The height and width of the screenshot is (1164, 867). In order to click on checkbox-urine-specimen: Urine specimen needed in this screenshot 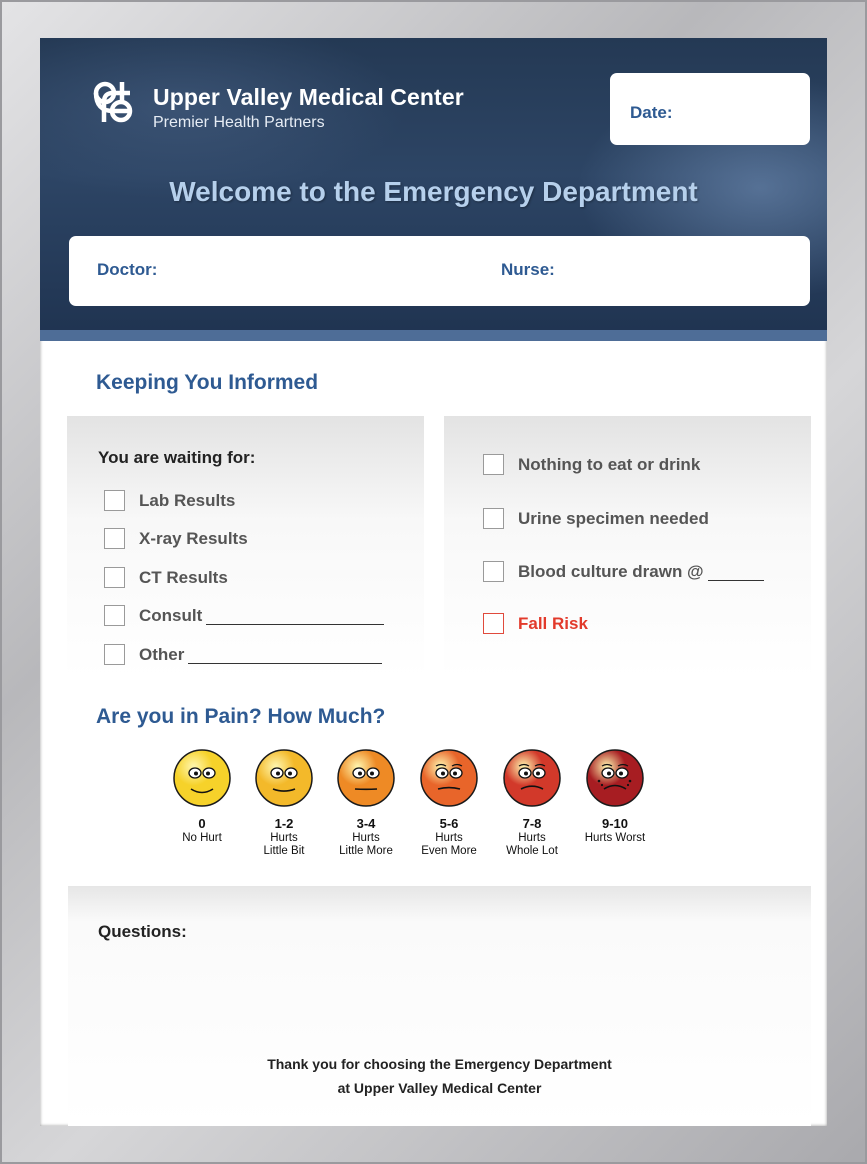, I will do `click(596, 518)`.